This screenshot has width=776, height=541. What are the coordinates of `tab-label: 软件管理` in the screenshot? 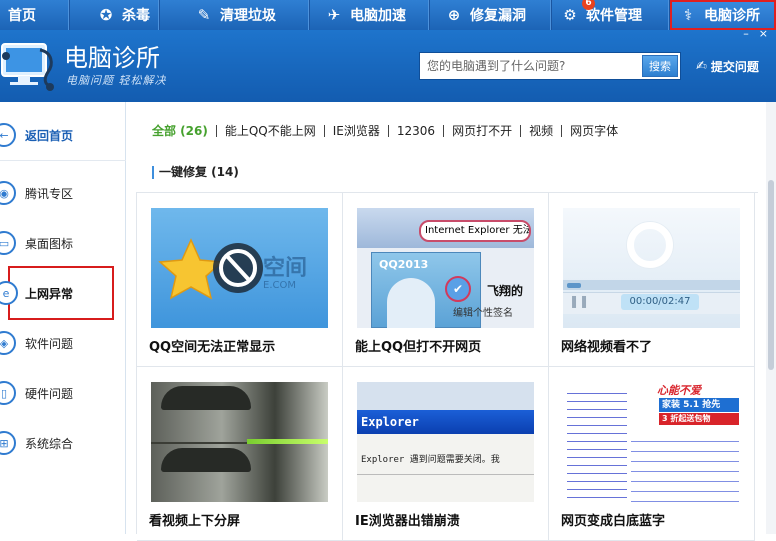 It's located at (614, 16).